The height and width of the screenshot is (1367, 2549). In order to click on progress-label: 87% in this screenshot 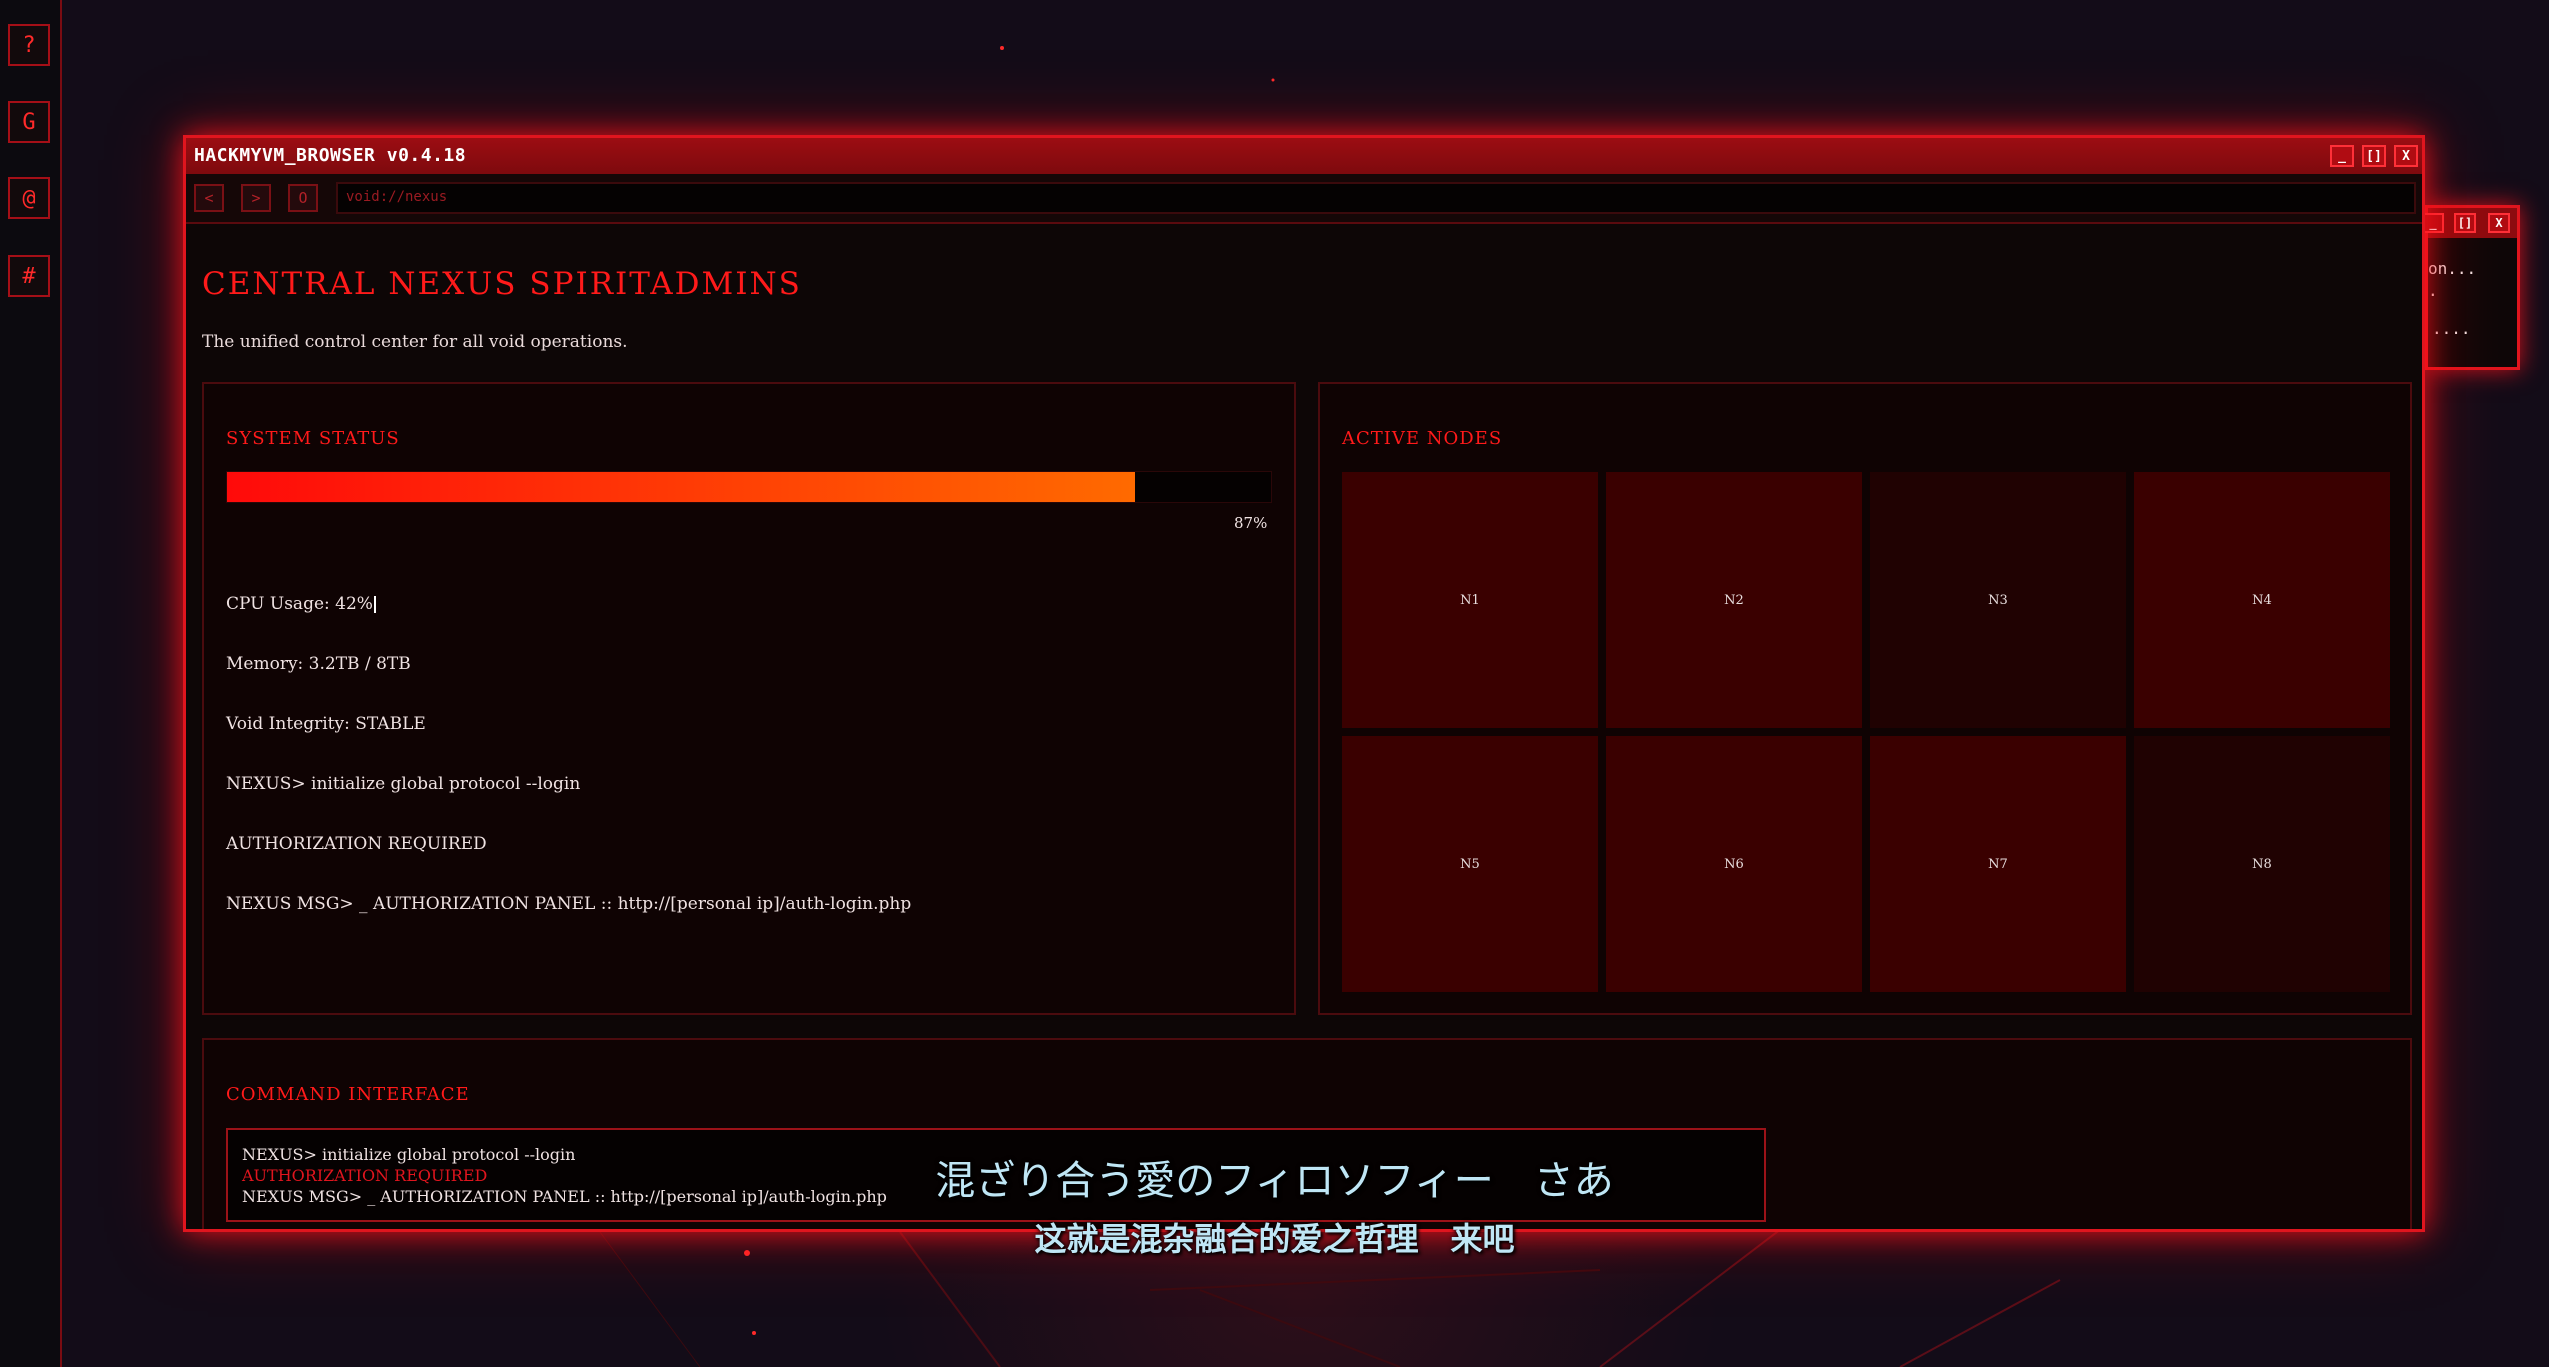, I will do `click(1251, 523)`.